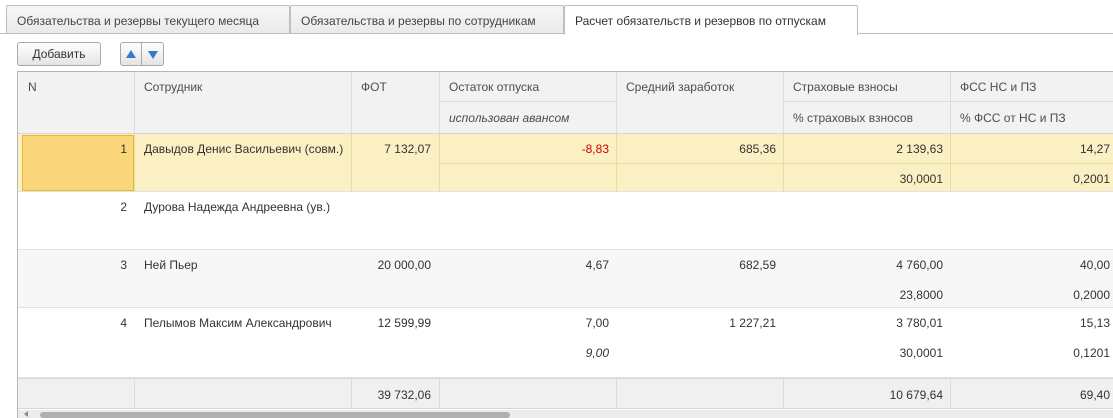 The image size is (1113, 418). I want to click on row-number: 3, so click(123, 265).